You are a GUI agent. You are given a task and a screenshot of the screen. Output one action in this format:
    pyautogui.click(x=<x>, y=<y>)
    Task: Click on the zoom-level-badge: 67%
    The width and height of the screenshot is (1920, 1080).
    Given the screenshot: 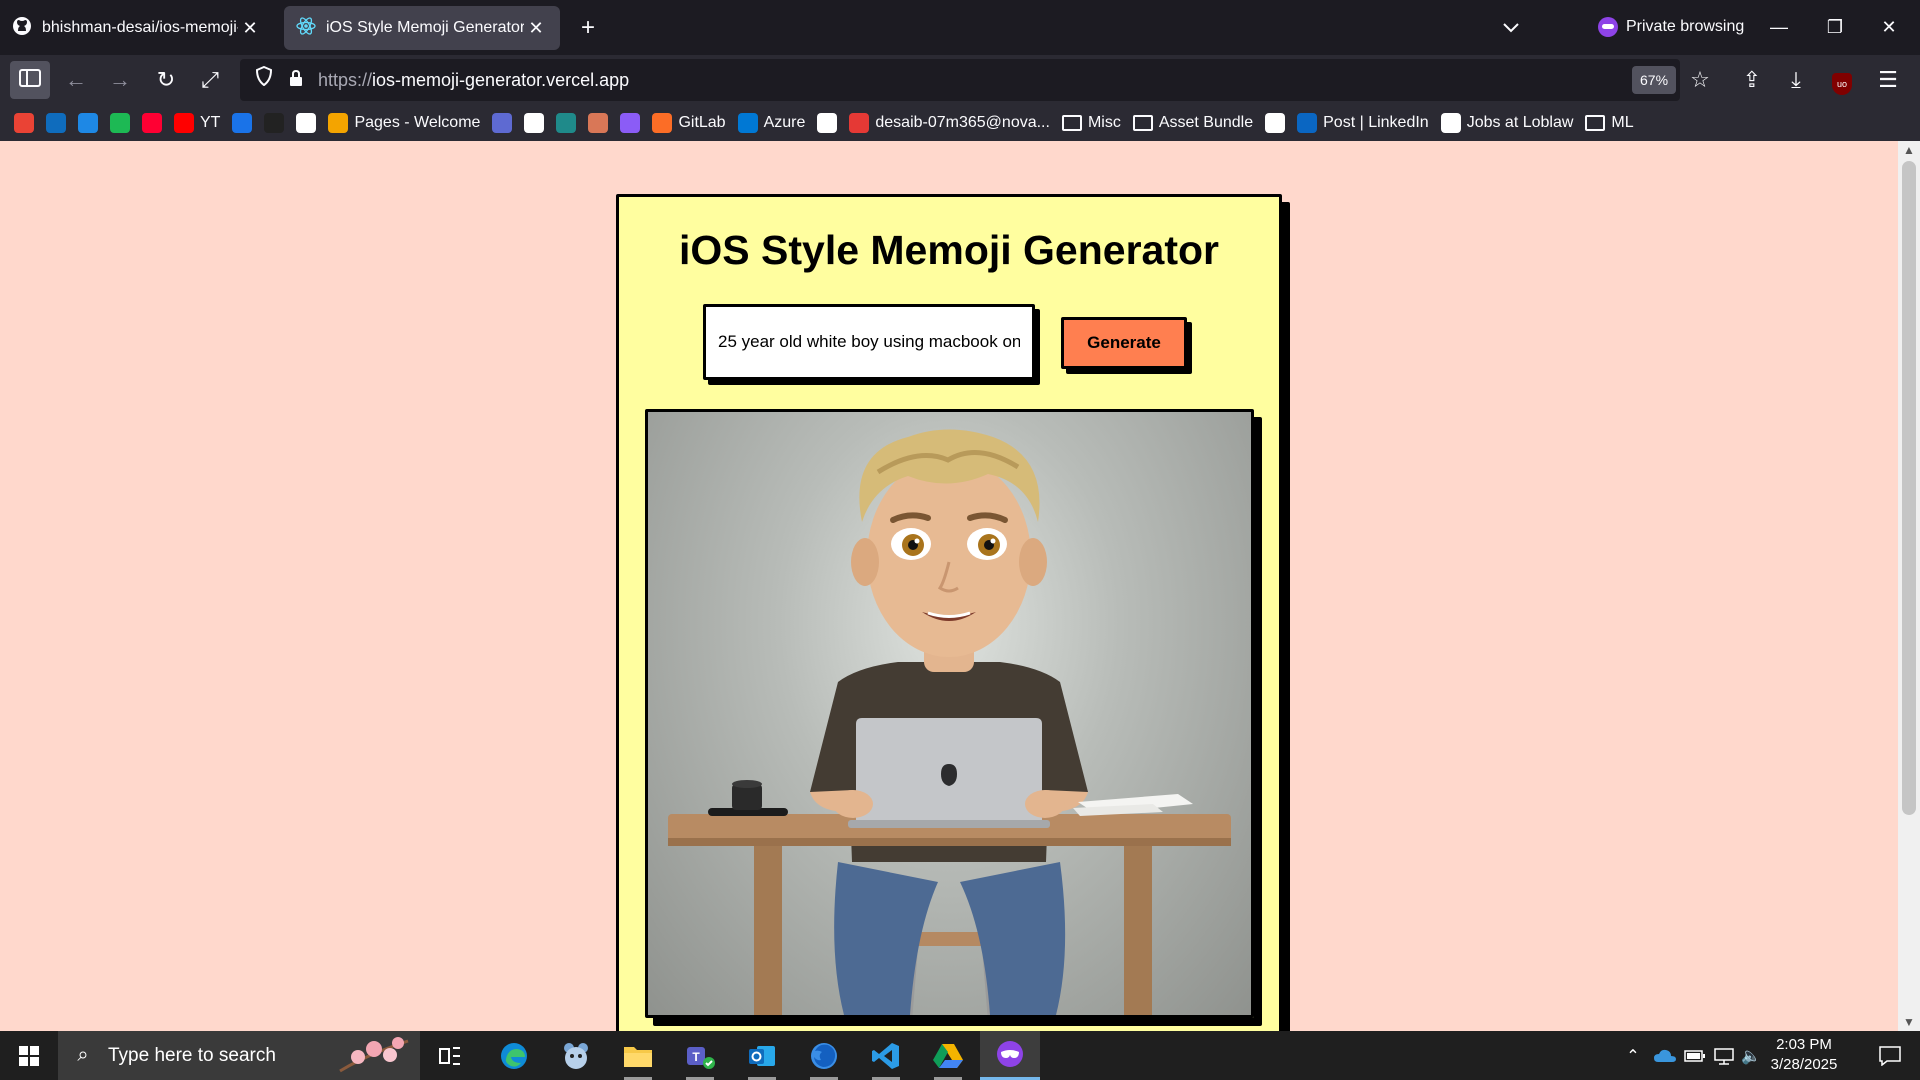 What is the action you would take?
    pyautogui.click(x=1654, y=80)
    